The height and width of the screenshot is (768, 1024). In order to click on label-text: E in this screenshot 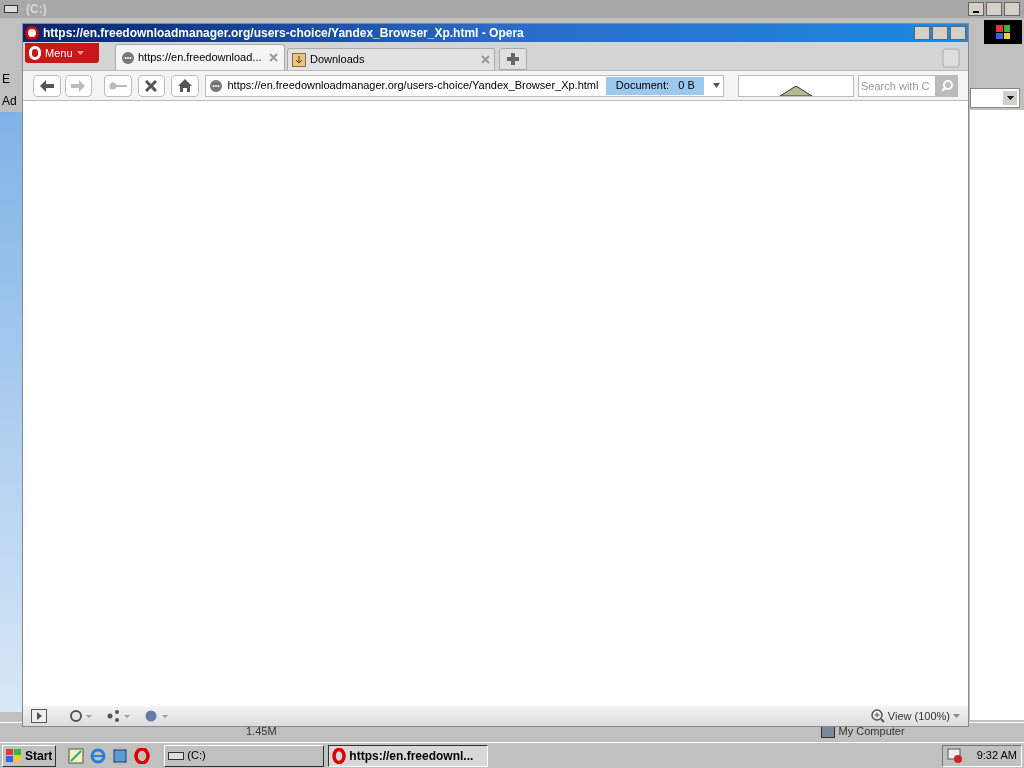, I will do `click(6, 79)`.